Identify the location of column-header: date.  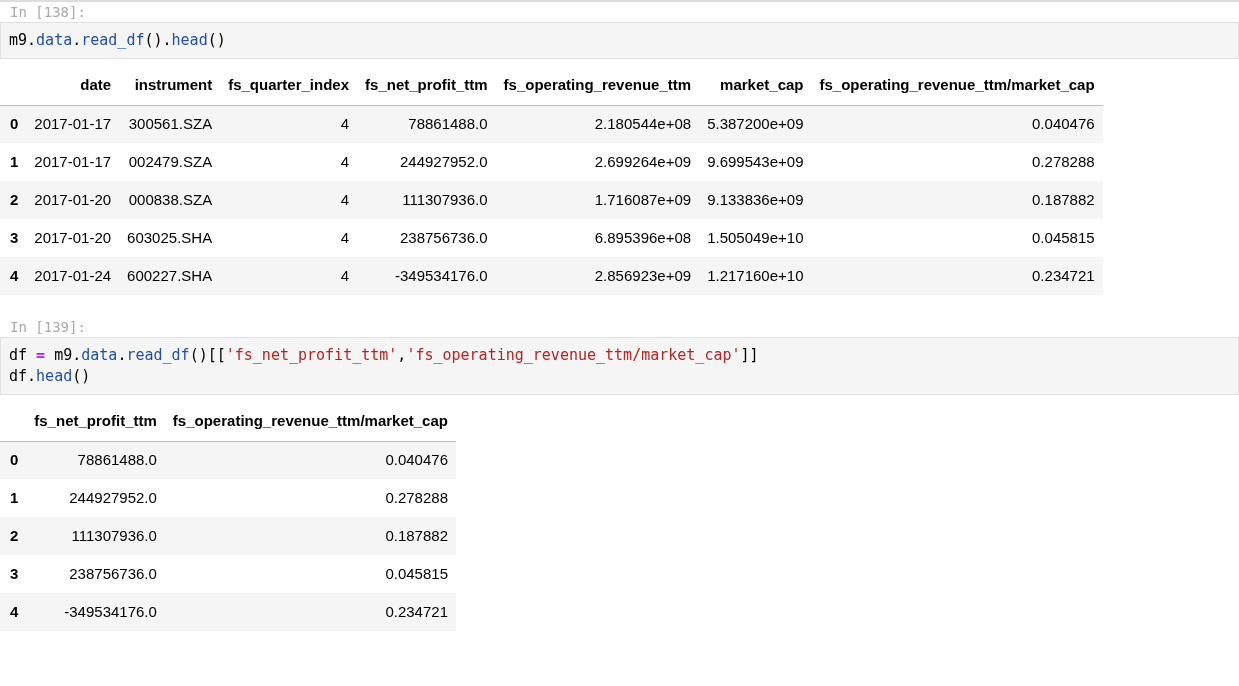
(73, 85).